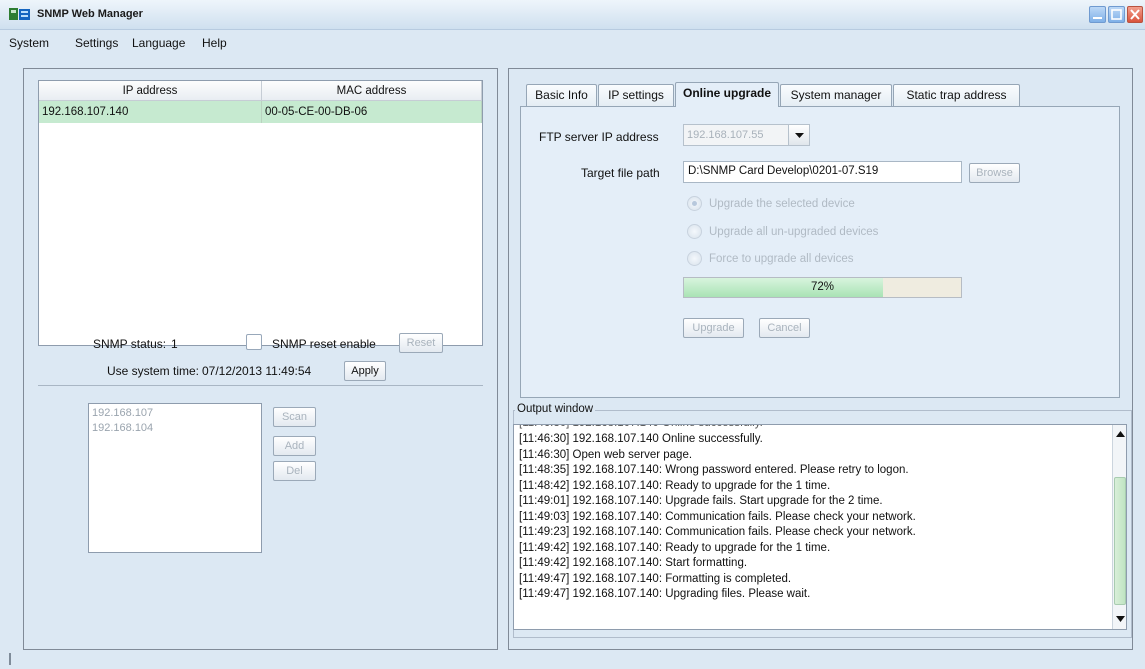  I want to click on reset-button: Reset, so click(421, 343).